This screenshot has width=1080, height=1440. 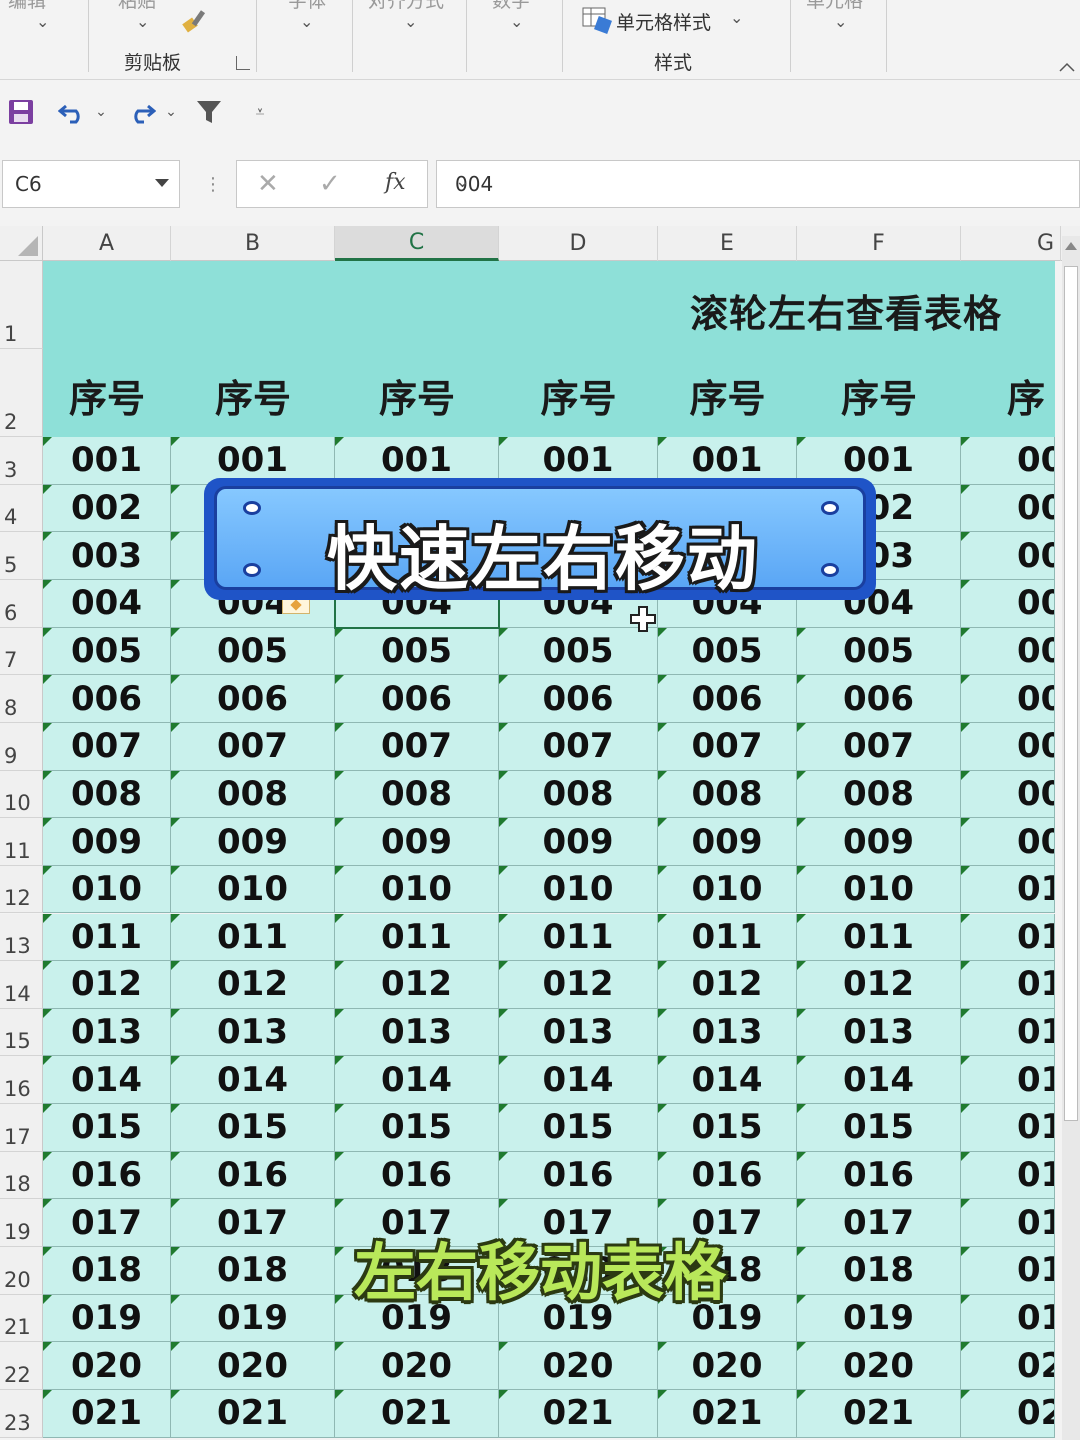 I want to click on name-box: C6, so click(x=91, y=184).